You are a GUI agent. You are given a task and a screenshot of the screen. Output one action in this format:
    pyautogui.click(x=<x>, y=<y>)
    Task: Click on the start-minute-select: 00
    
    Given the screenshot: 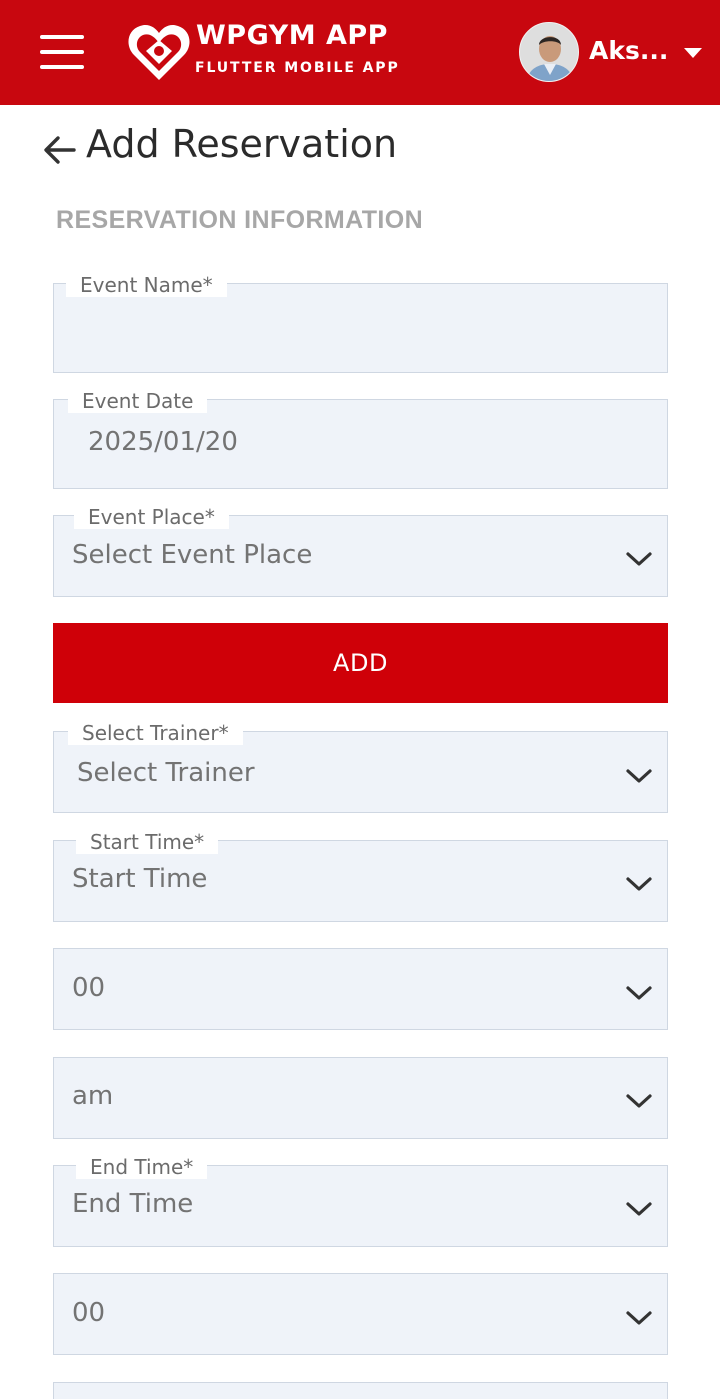 What is the action you would take?
    pyautogui.click(x=360, y=989)
    